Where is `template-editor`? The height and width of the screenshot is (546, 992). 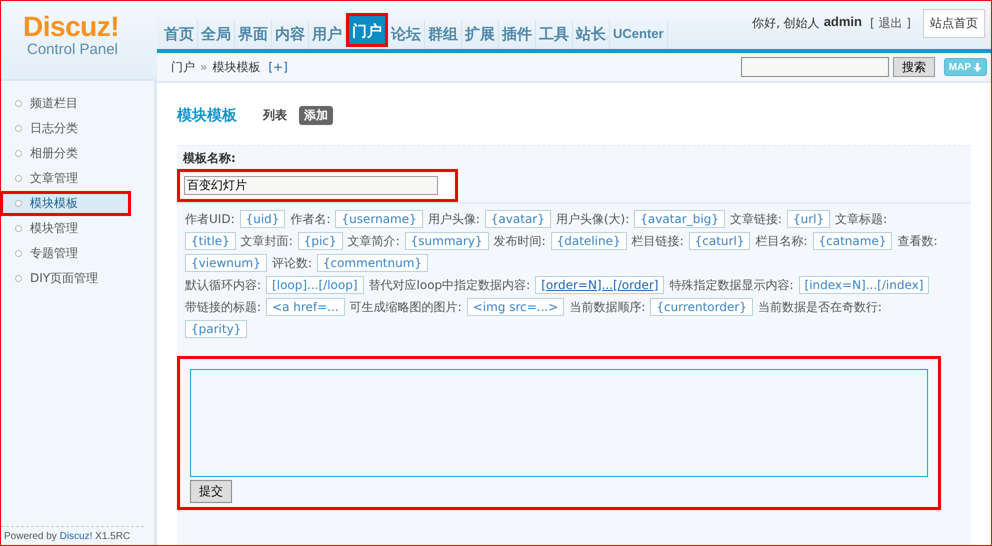 template-editor is located at coordinates (559, 423).